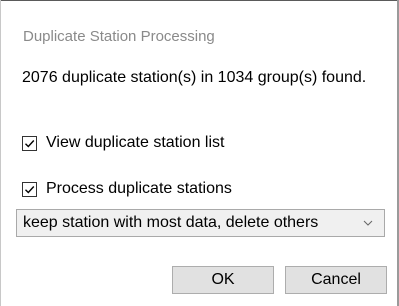 The width and height of the screenshot is (399, 306). I want to click on view-duplicate-list-option: View duplicate station list, so click(123, 143).